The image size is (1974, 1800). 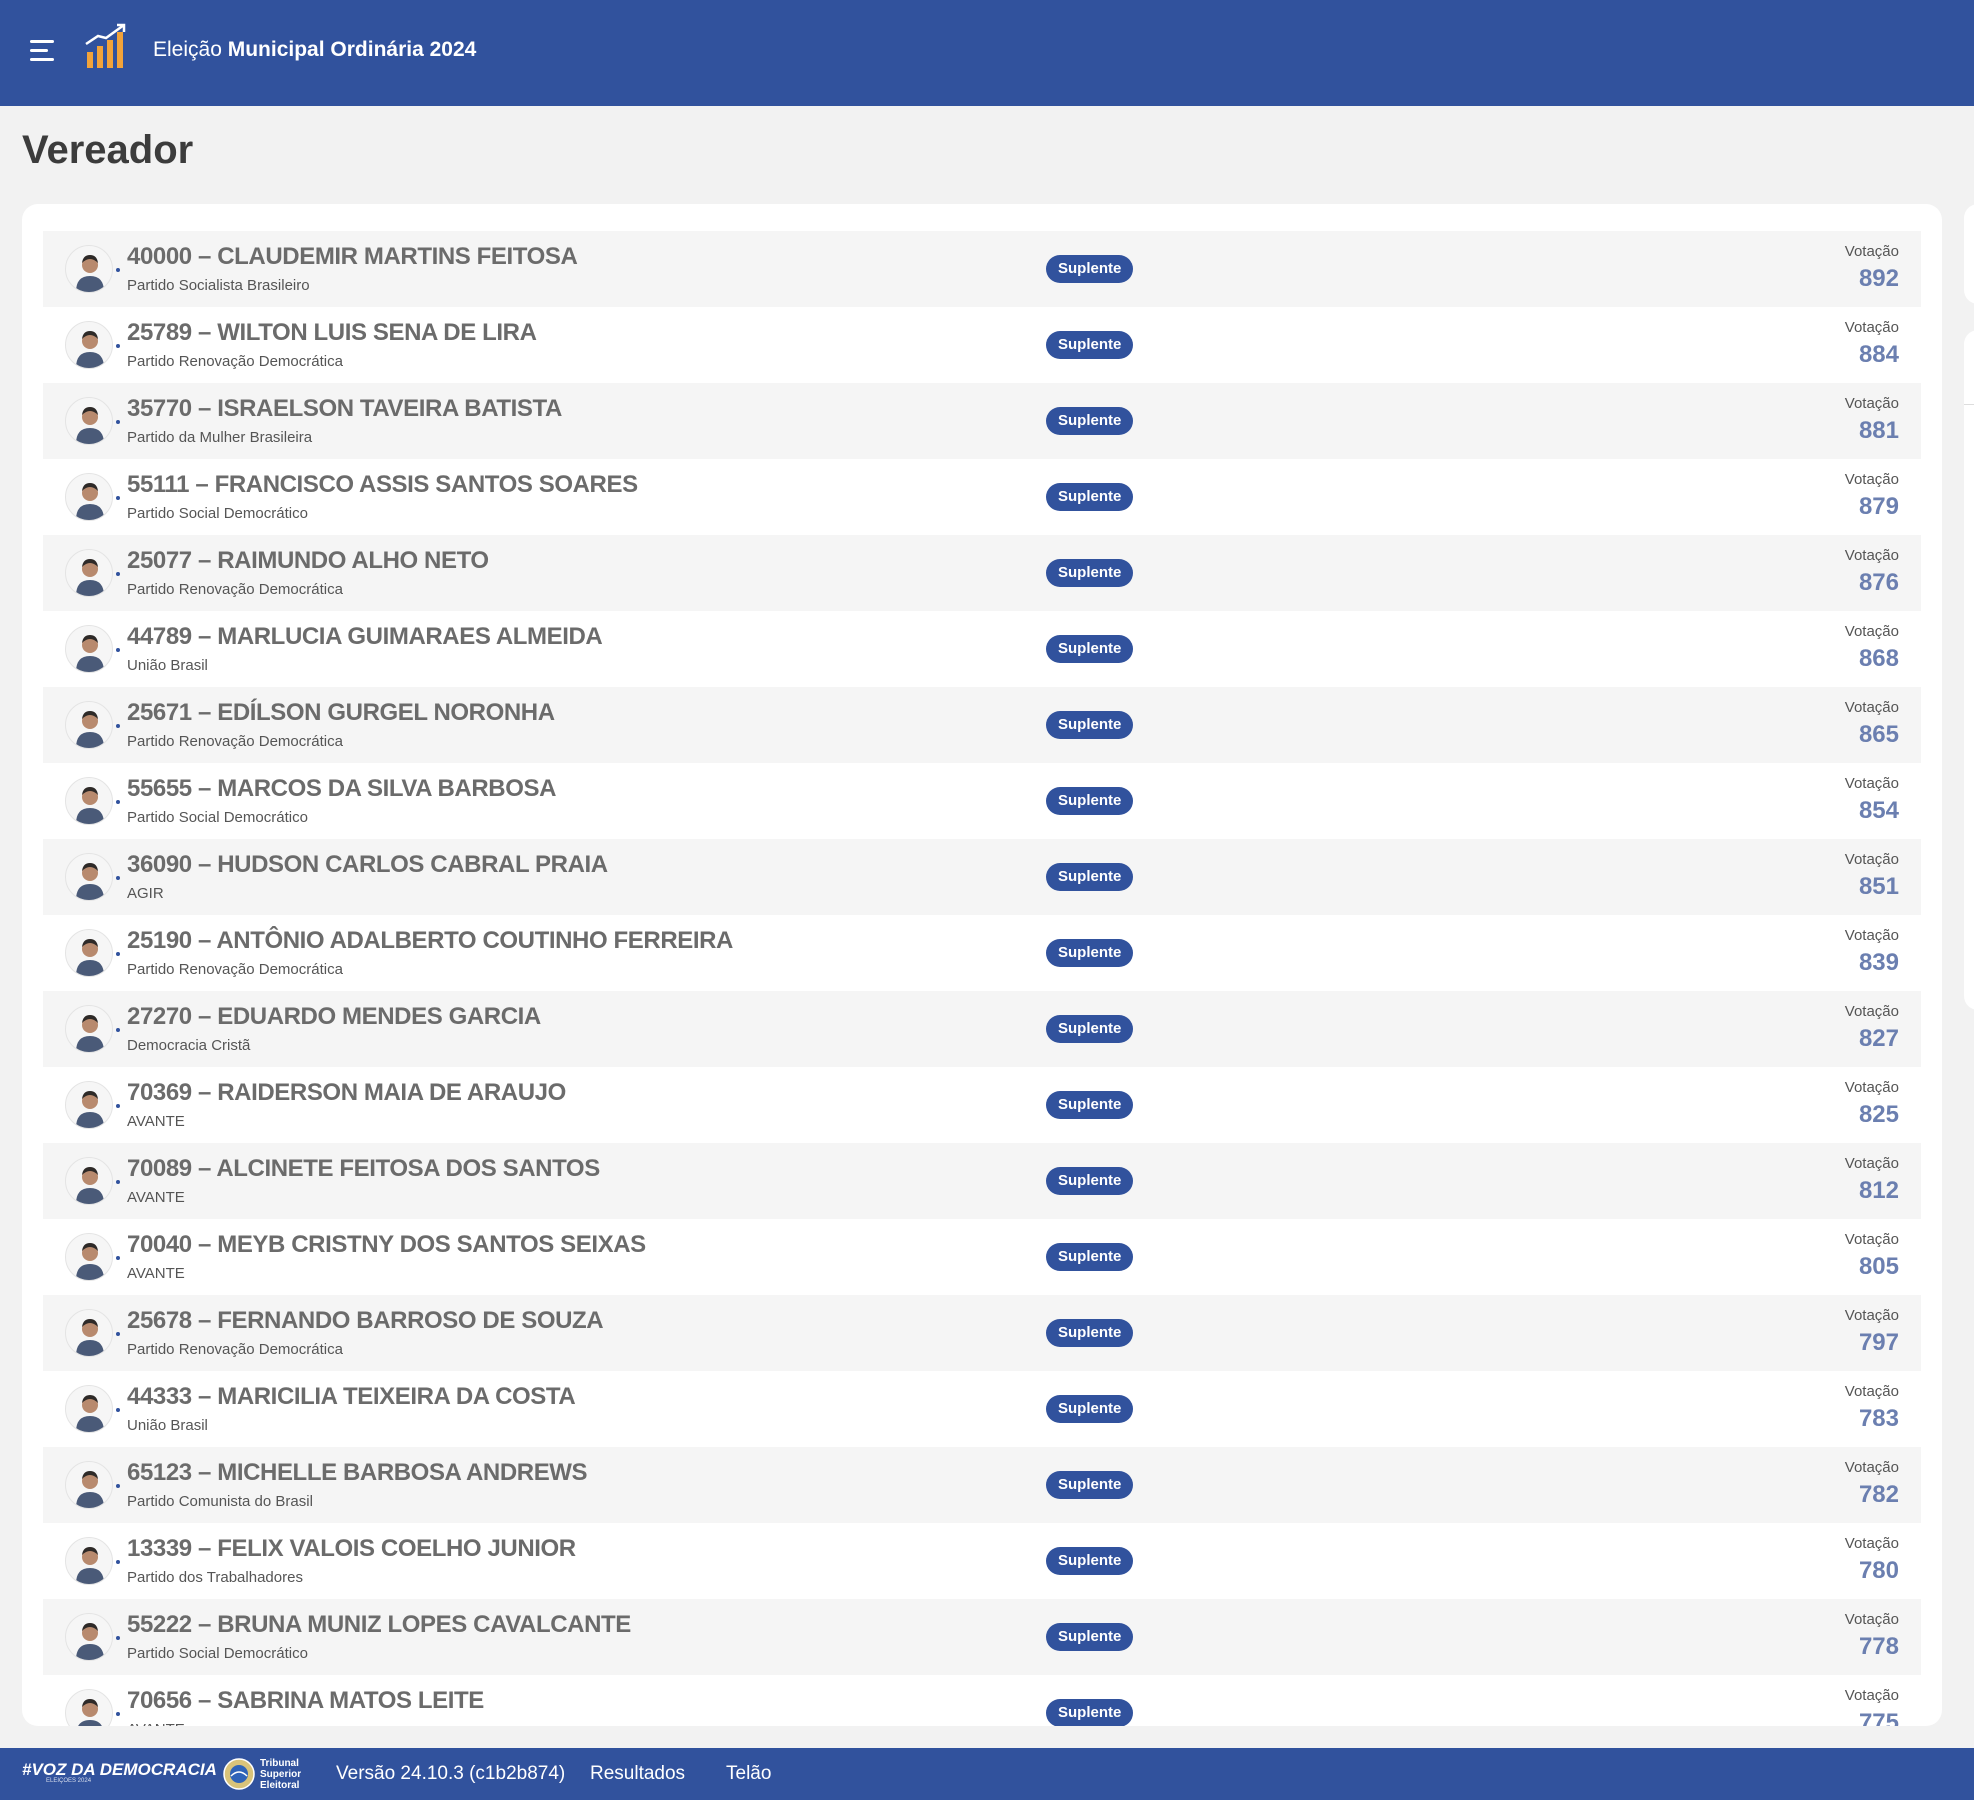 What do you see at coordinates (334, 1016) in the screenshot?
I see `candidate-name: 27270 – EDUARDO MENDES GARCIA` at bounding box center [334, 1016].